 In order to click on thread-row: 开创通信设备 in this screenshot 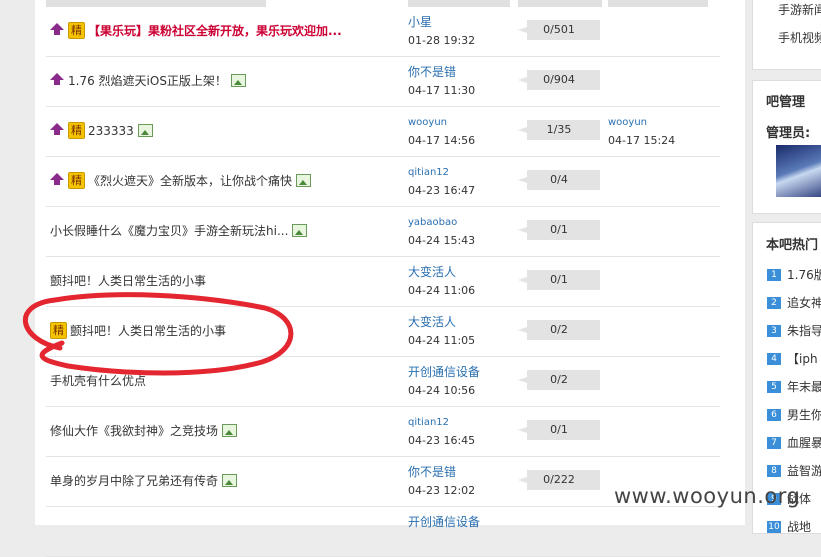, I will do `click(383, 531)`.